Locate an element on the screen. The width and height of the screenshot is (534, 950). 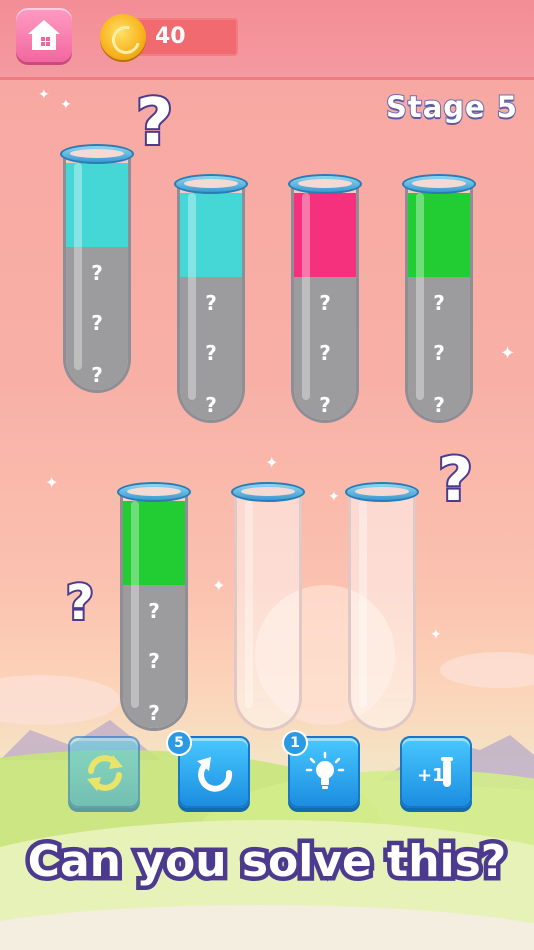
restart-button is located at coordinates (104, 772).